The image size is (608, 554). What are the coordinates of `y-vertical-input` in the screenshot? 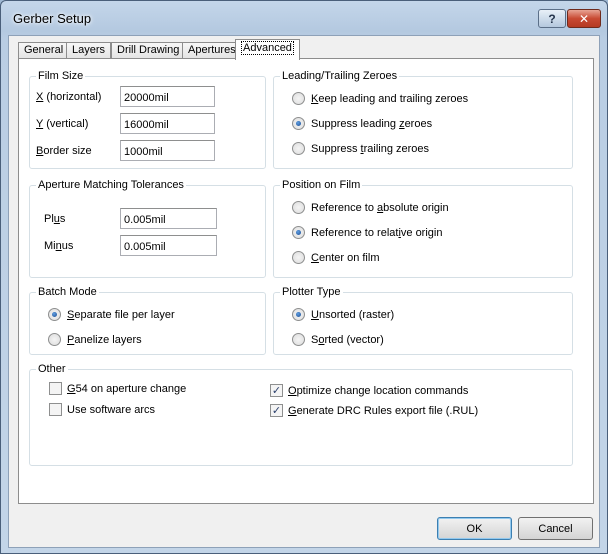 It's located at (167, 123).